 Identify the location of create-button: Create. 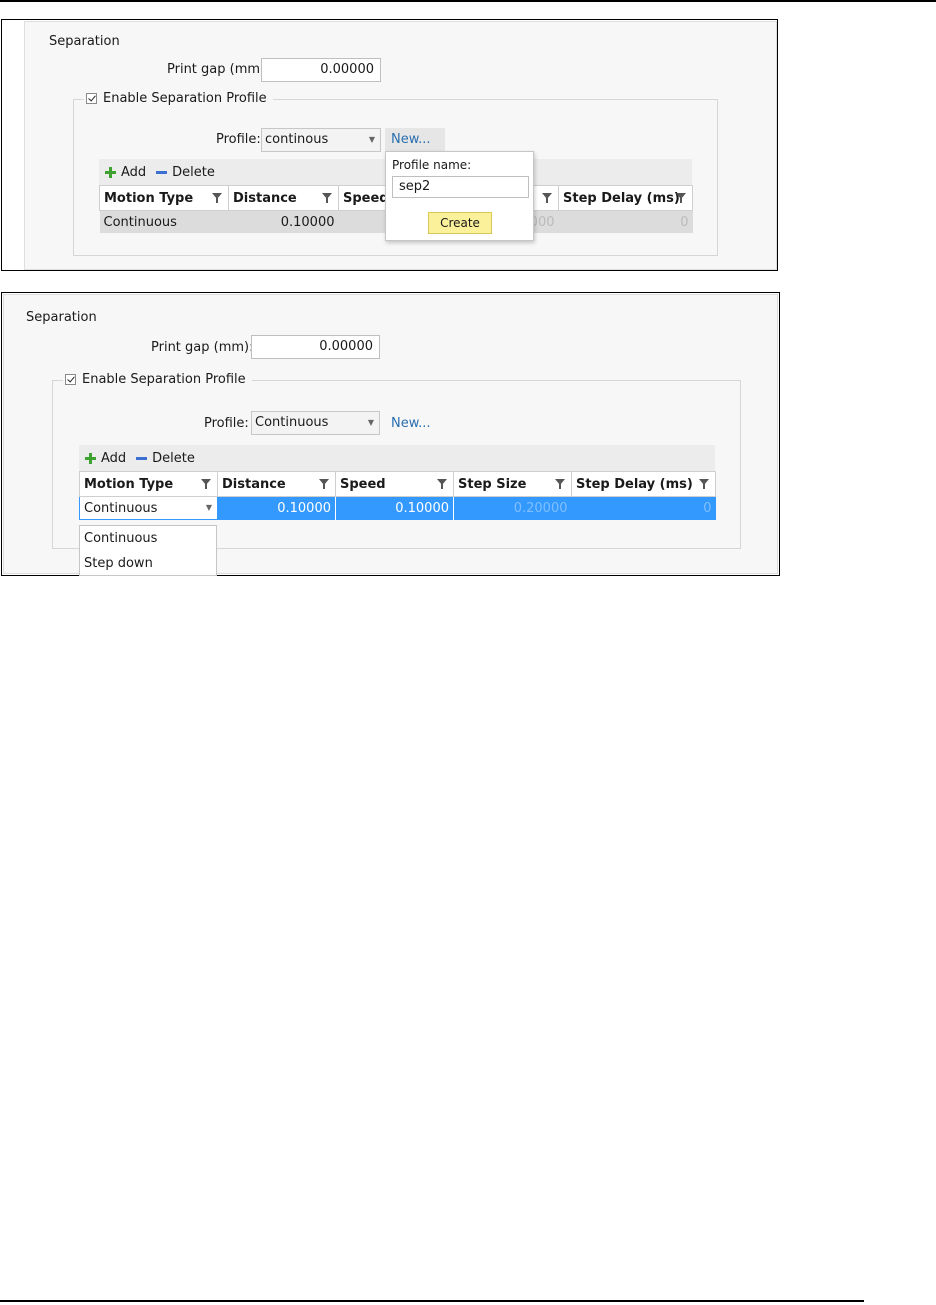
(460, 223).